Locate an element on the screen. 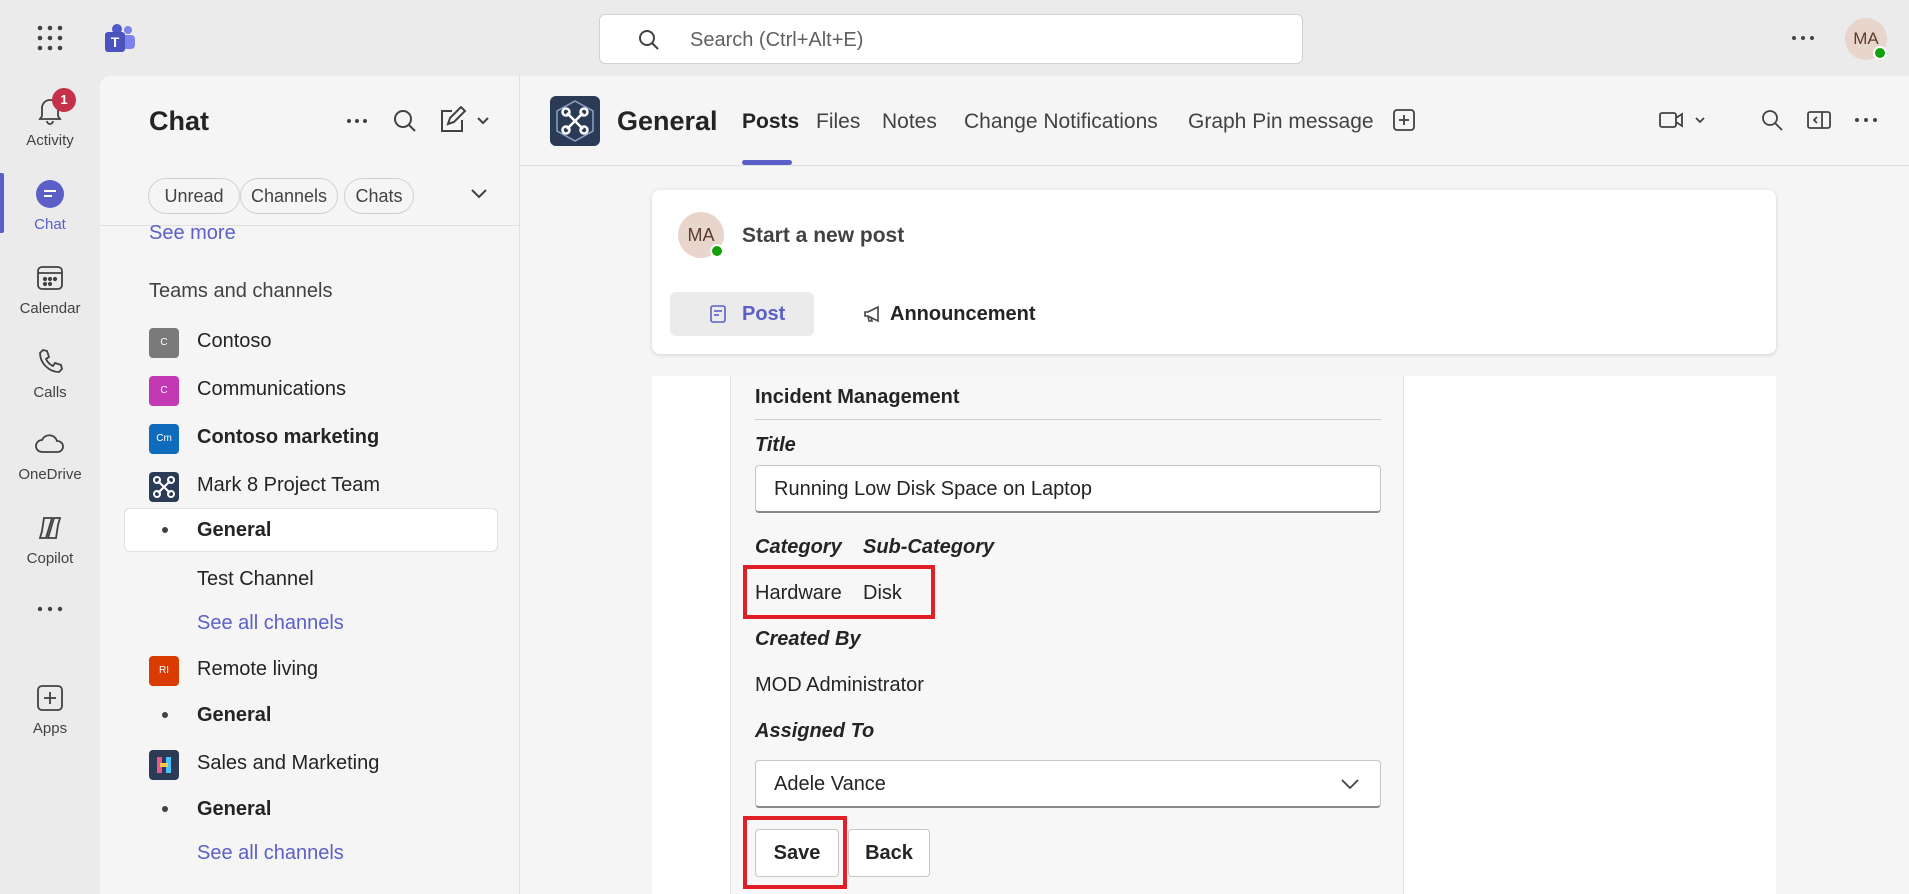  phone-icon is located at coordinates (50, 362).